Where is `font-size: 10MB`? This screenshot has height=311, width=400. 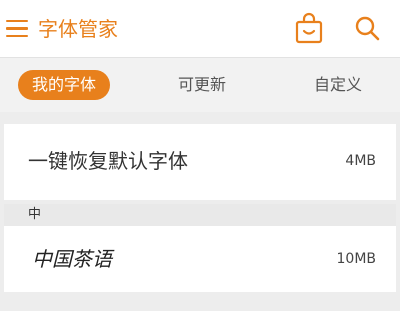
font-size: 10MB is located at coordinates (356, 259).